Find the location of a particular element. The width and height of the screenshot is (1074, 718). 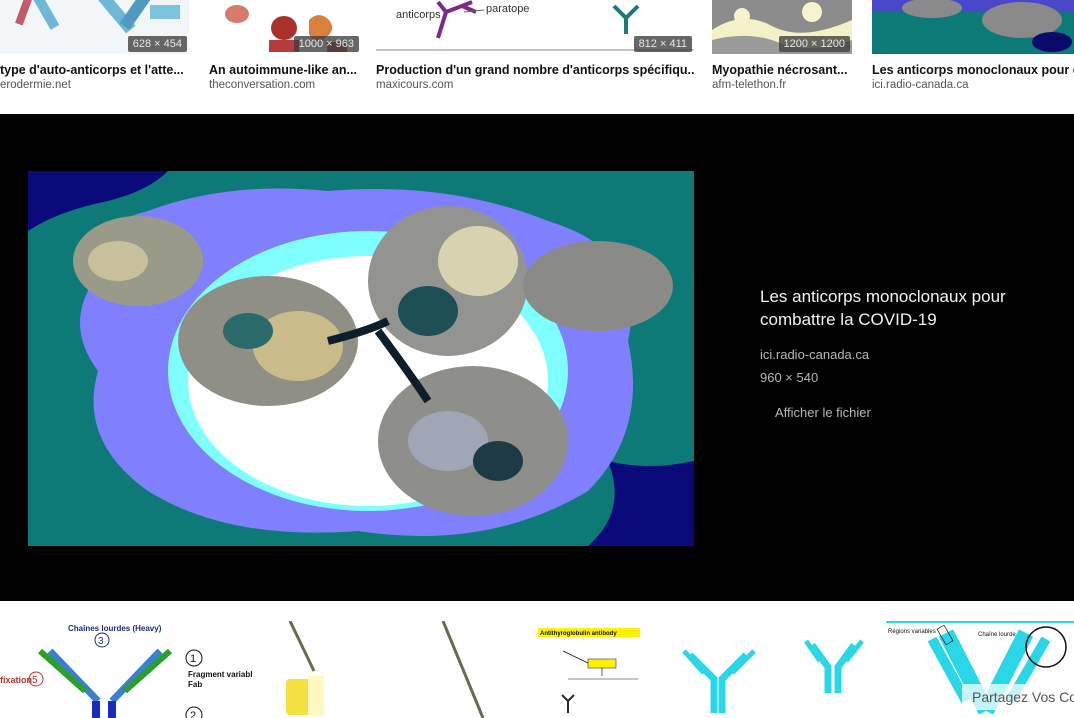

result-thumbnail: Antithyroglobulin antibody is located at coordinates (599, 669).